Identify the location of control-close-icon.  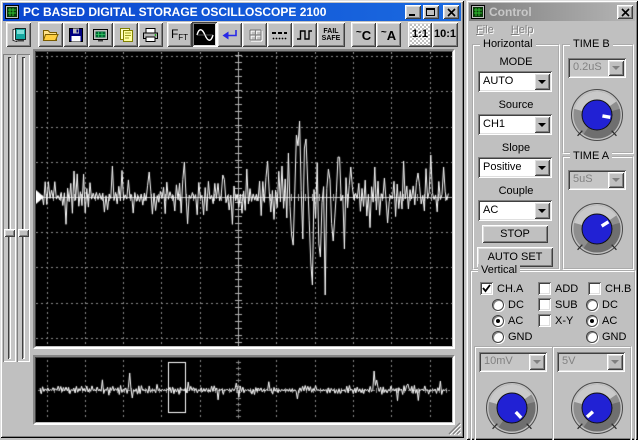
(625, 12).